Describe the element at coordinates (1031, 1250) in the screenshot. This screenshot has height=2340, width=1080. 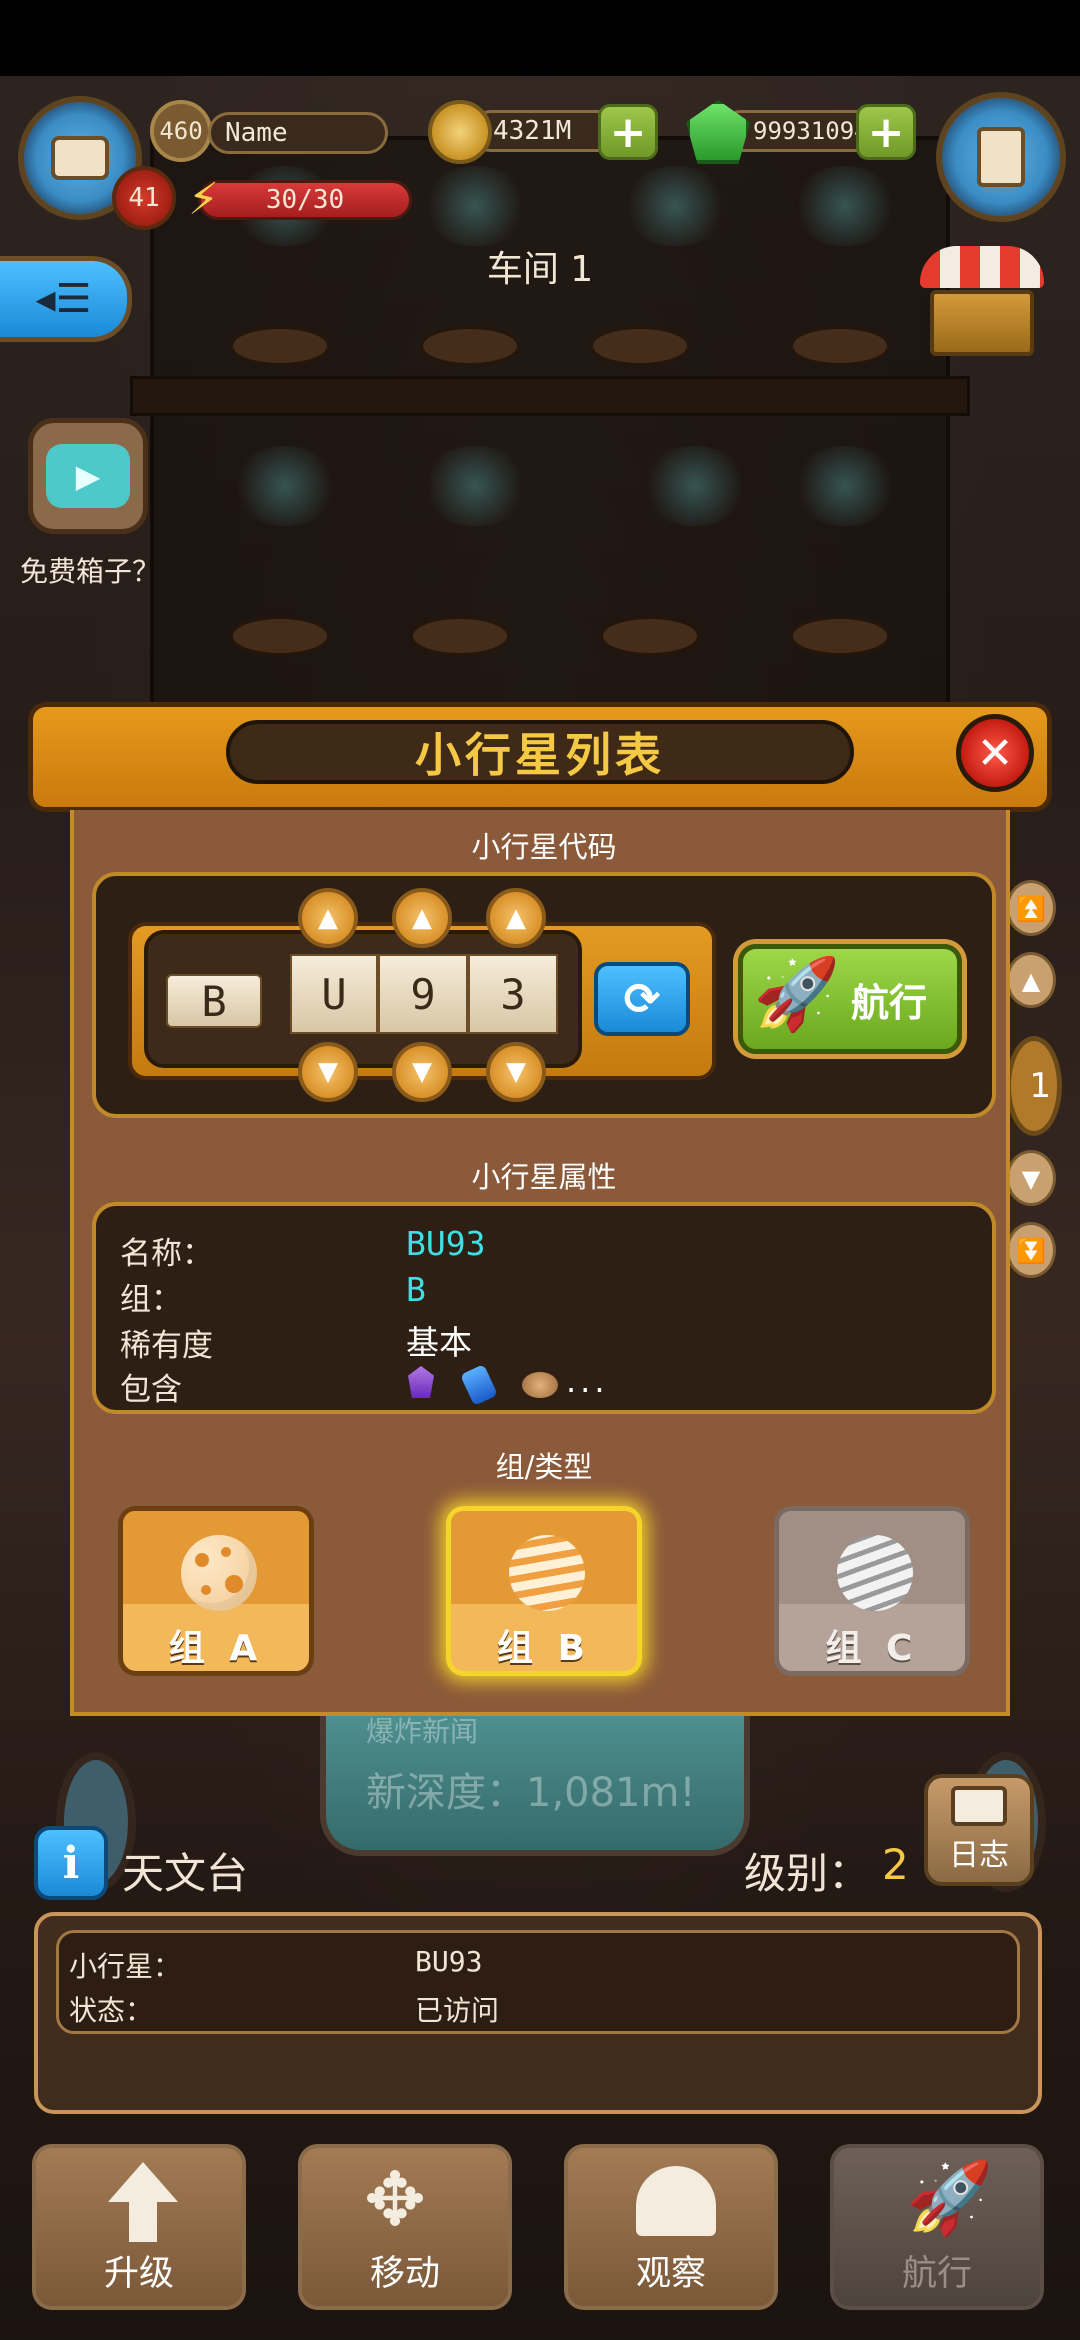
I see `scroll-bottom-button: ⏬` at that location.